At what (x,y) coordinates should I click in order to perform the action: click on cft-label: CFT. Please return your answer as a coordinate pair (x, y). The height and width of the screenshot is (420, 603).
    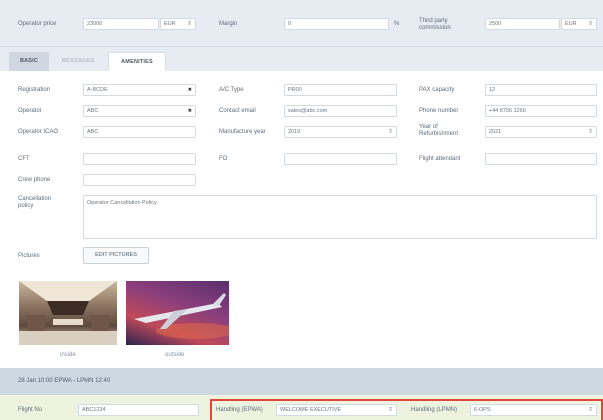
    Looking at the image, I should click on (24, 159).